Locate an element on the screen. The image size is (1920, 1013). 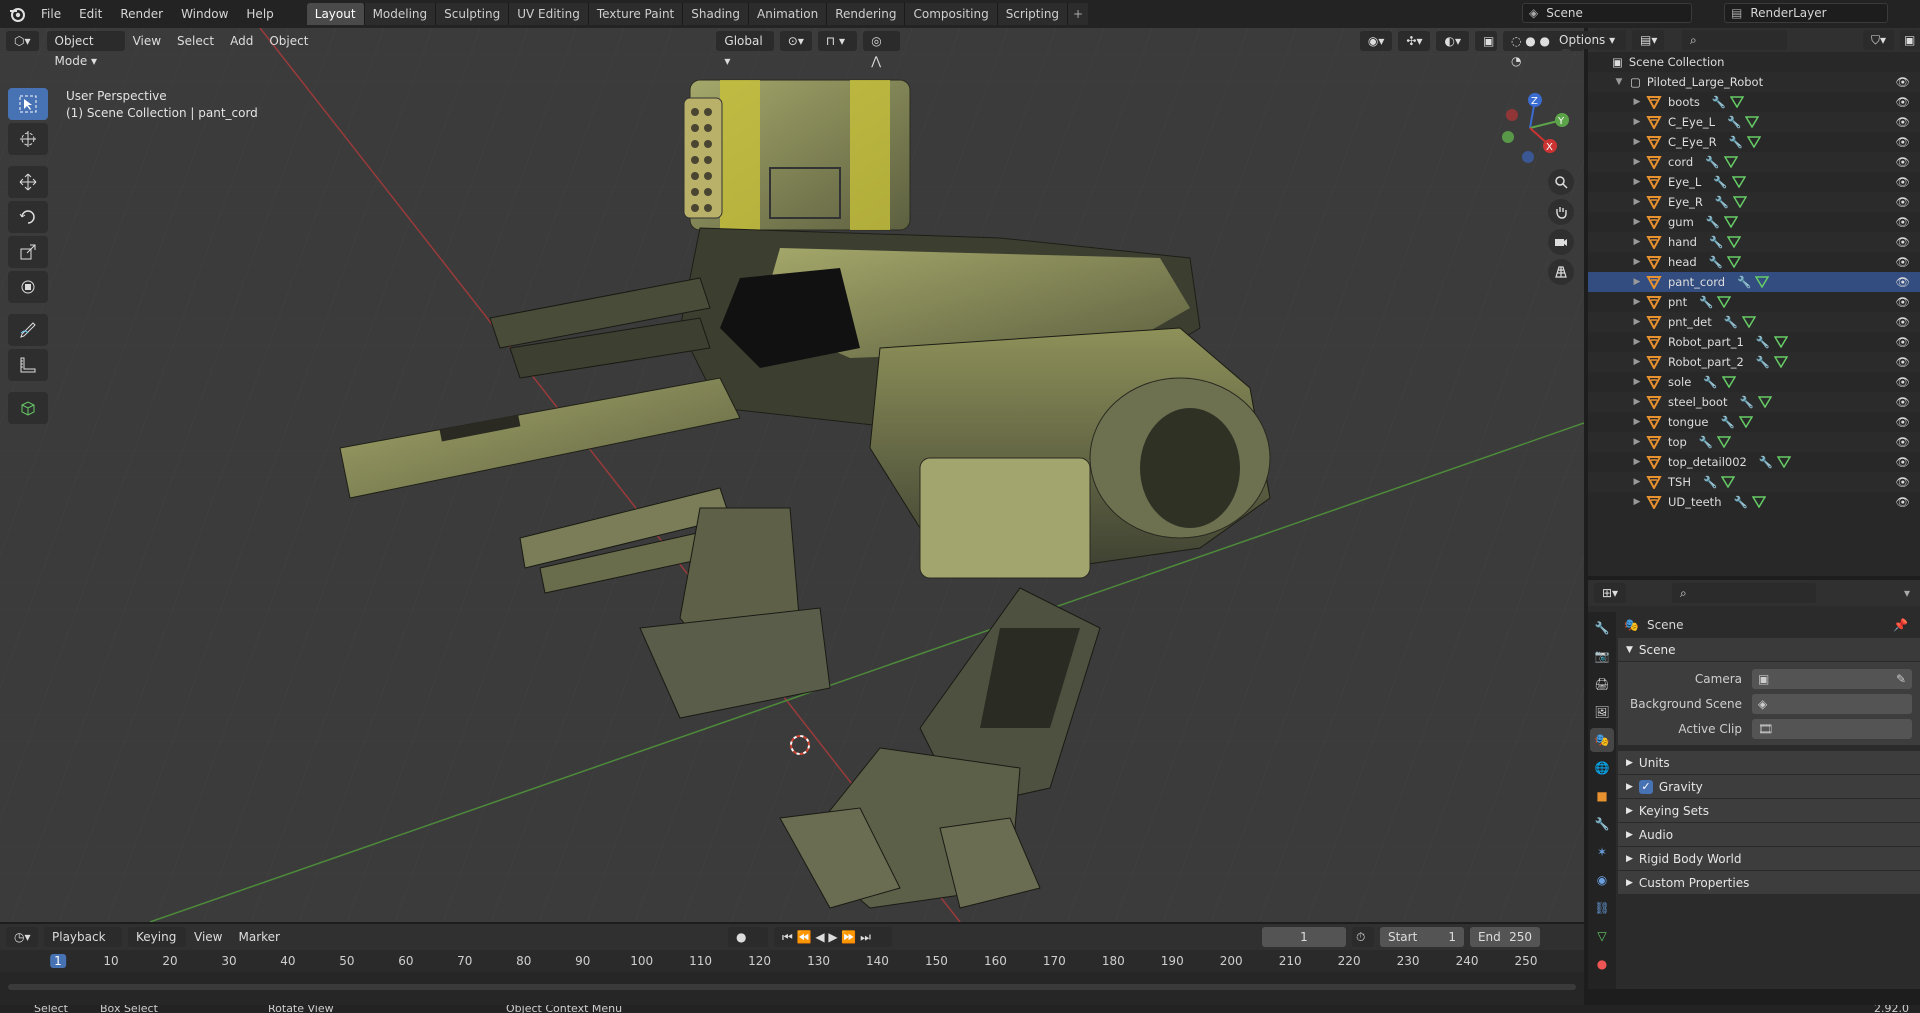
pan-hand-icon is located at coordinates (1561, 212).